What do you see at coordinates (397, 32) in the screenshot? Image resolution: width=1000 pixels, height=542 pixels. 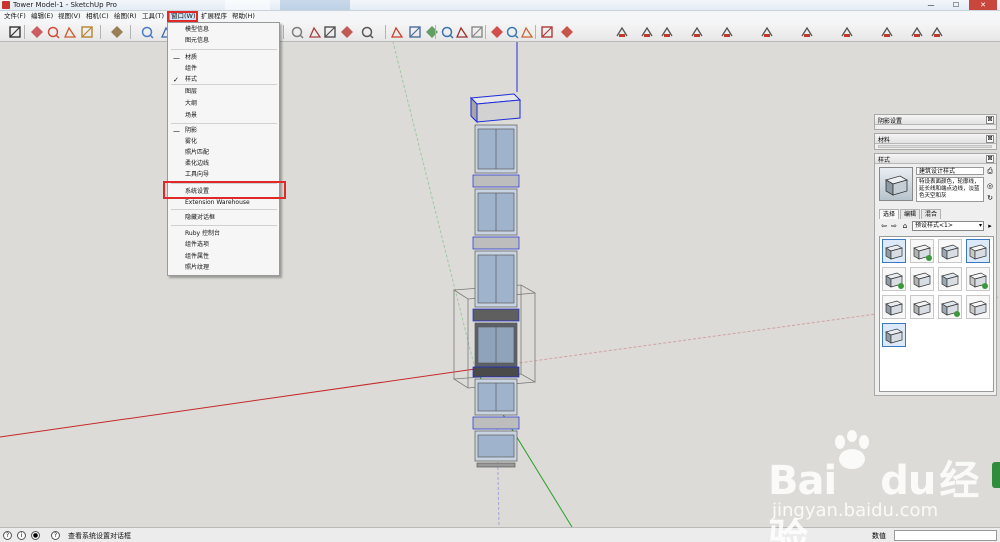 I see `axes-icon` at bounding box center [397, 32].